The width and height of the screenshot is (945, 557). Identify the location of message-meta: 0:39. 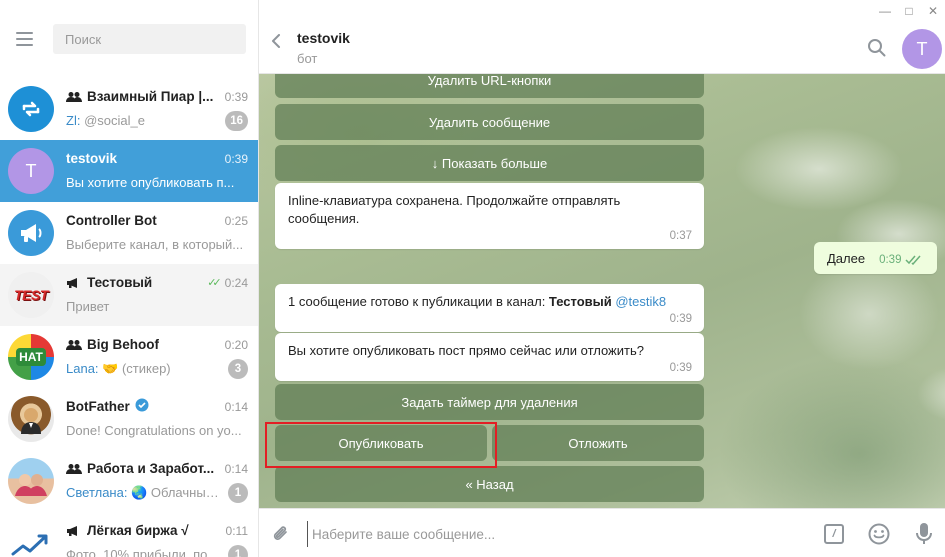
(901, 260).